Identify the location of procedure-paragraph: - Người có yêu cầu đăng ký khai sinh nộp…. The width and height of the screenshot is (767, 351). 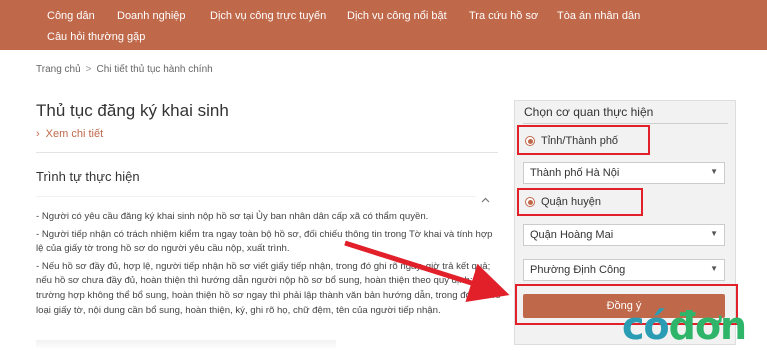
(232, 216).